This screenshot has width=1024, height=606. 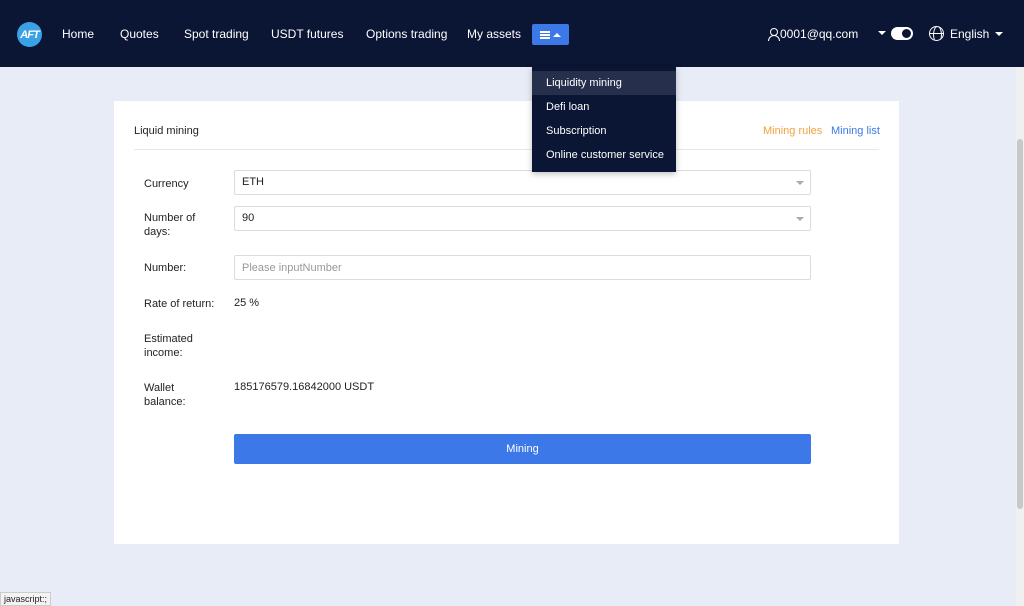 I want to click on menu-item-subscription: Subscription, so click(x=604, y=131).